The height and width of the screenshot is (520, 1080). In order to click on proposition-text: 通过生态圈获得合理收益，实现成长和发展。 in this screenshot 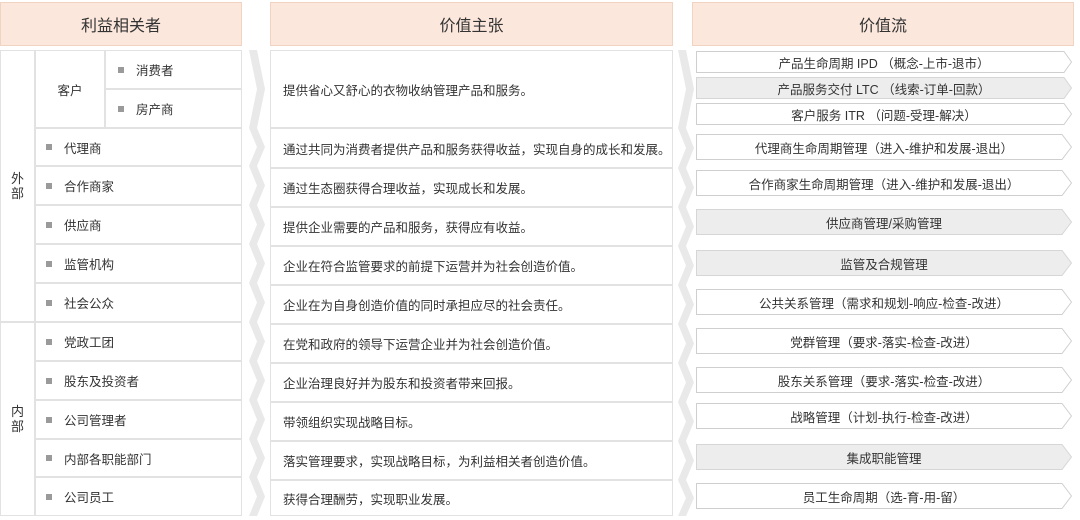, I will do `click(408, 189)`.